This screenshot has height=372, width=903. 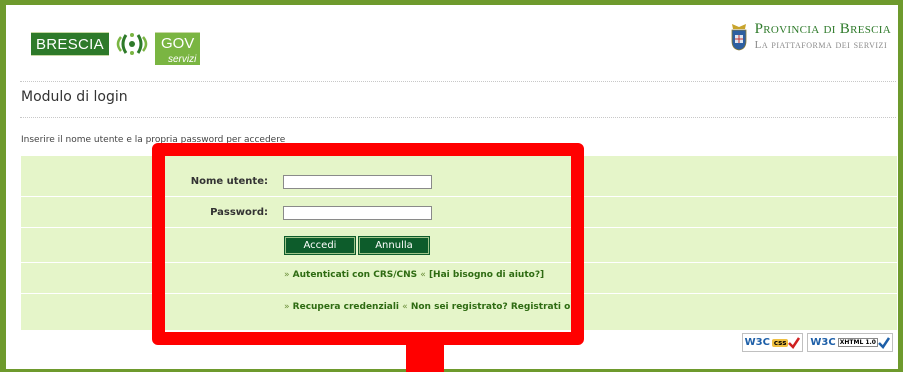 What do you see at coordinates (739, 37) in the screenshot?
I see `provincia-crest-icon` at bounding box center [739, 37].